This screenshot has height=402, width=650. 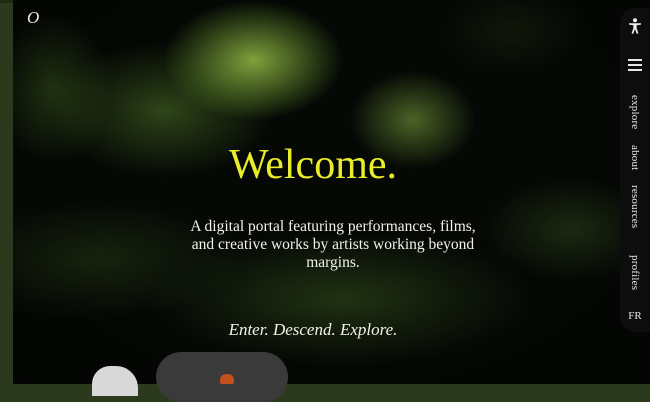 I want to click on card-thumbnail, so click(x=227, y=379).